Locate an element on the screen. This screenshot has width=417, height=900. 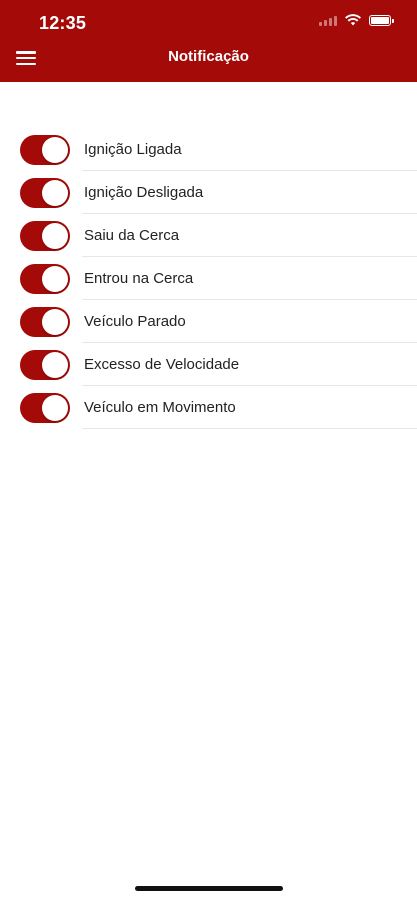
toggle-veiculo-em-movimento is located at coordinates (45, 407).